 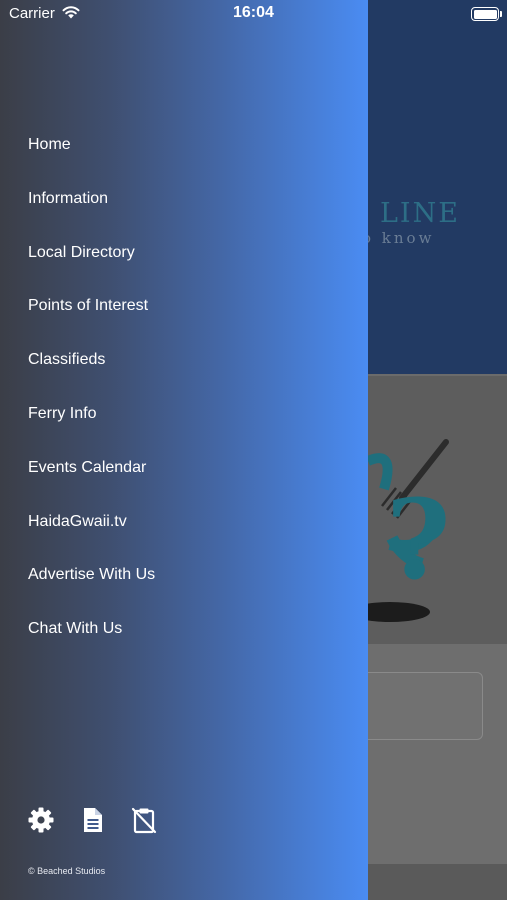 What do you see at coordinates (485, 14) in the screenshot?
I see `battery-icon` at bounding box center [485, 14].